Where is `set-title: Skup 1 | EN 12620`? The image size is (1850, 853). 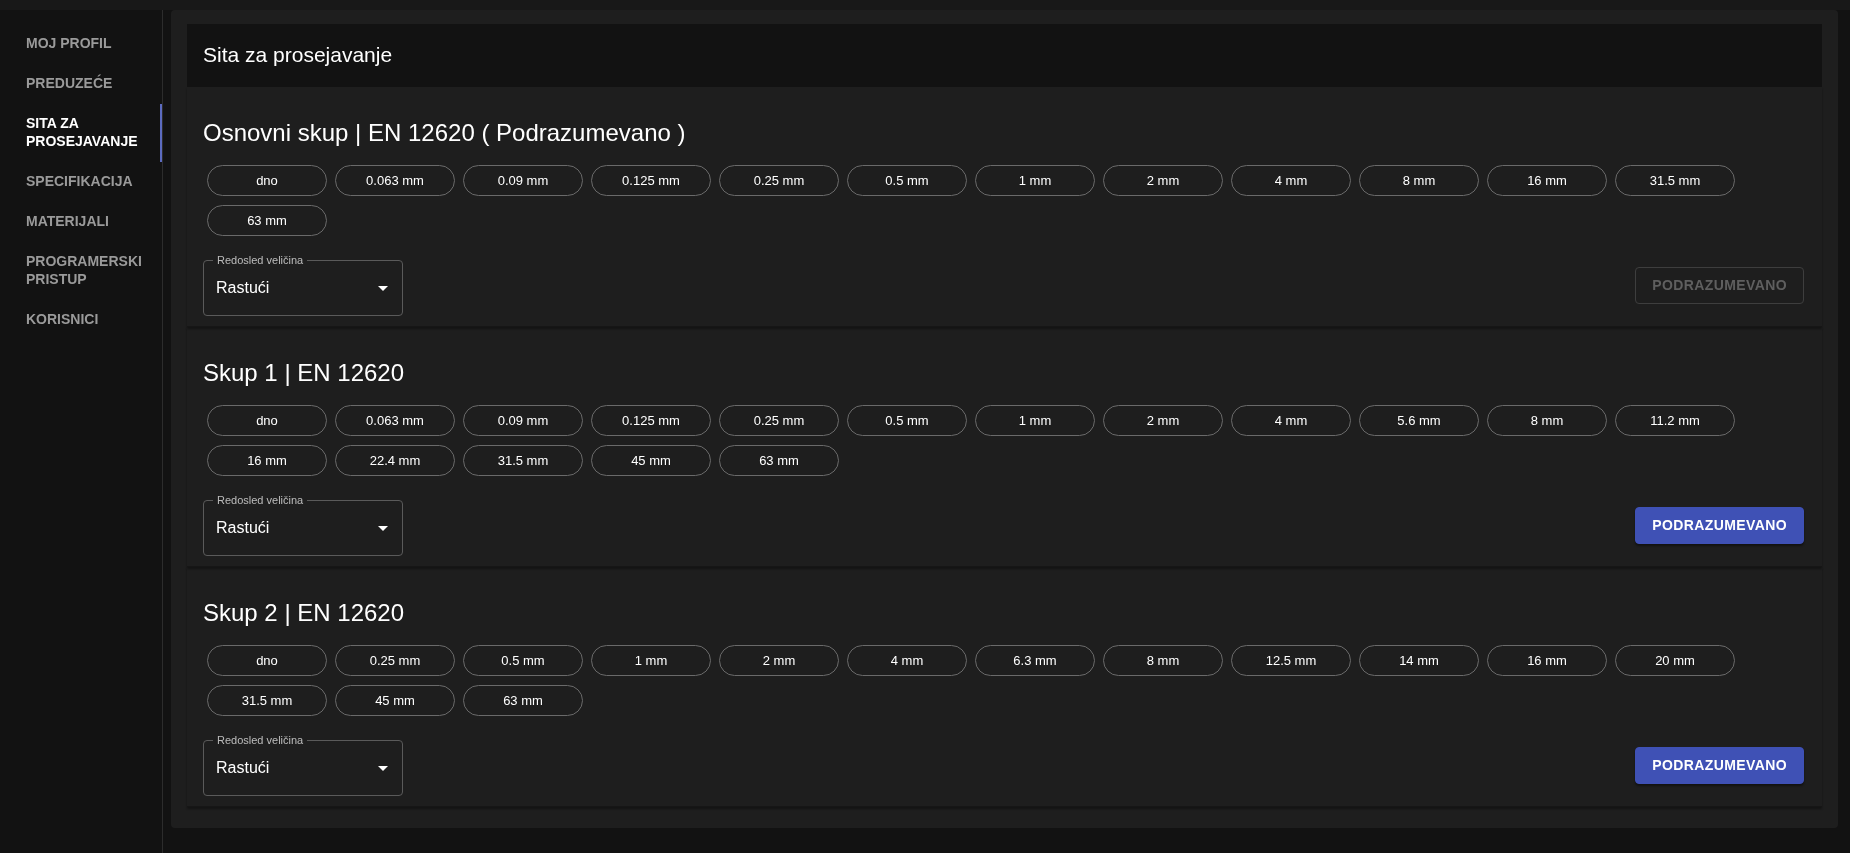 set-title: Skup 1 | EN 12620 is located at coordinates (304, 373).